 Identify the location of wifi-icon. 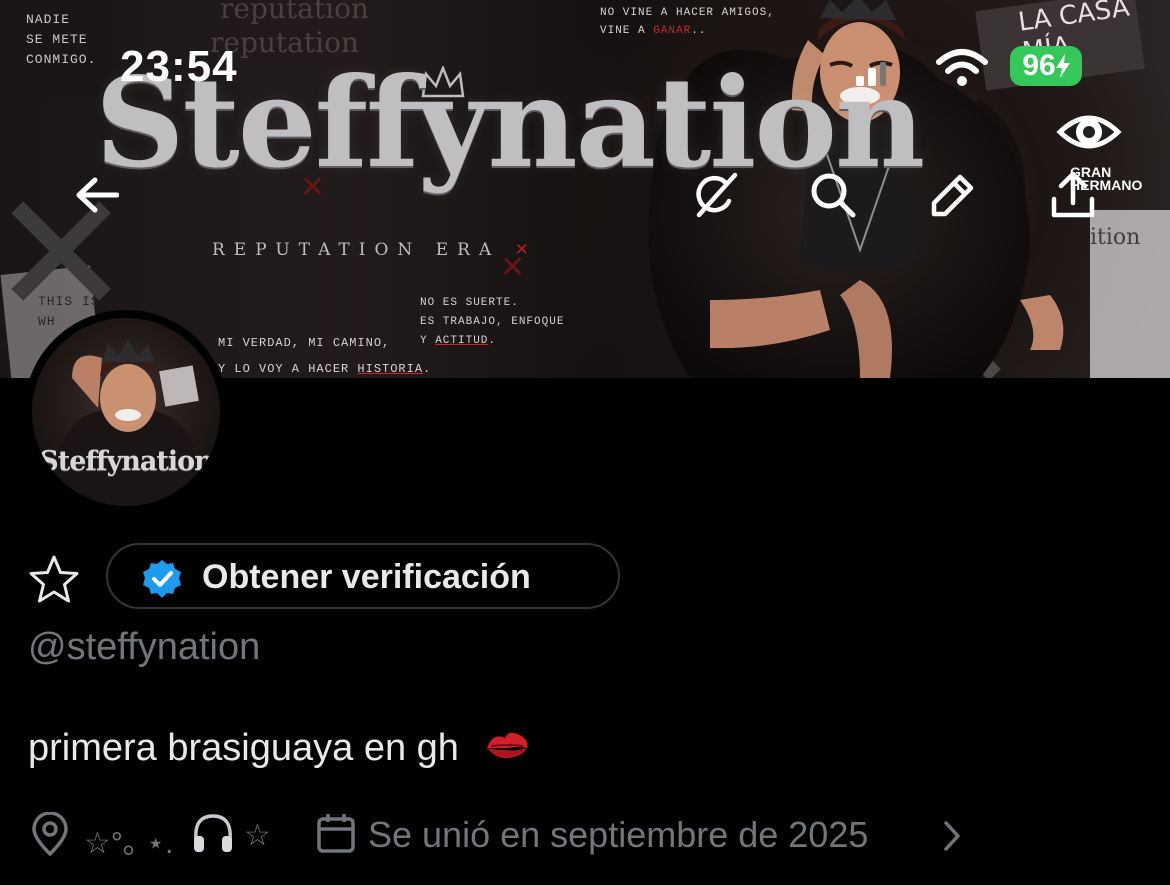
(962, 67).